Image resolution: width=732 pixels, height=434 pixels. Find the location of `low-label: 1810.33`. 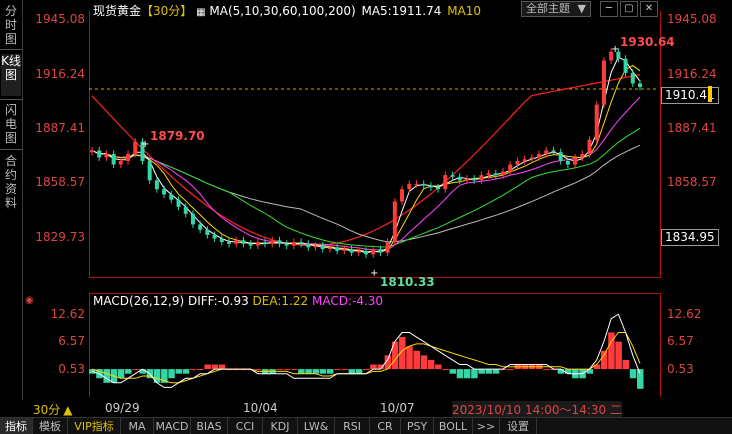

low-label: 1810.33 is located at coordinates (407, 282).